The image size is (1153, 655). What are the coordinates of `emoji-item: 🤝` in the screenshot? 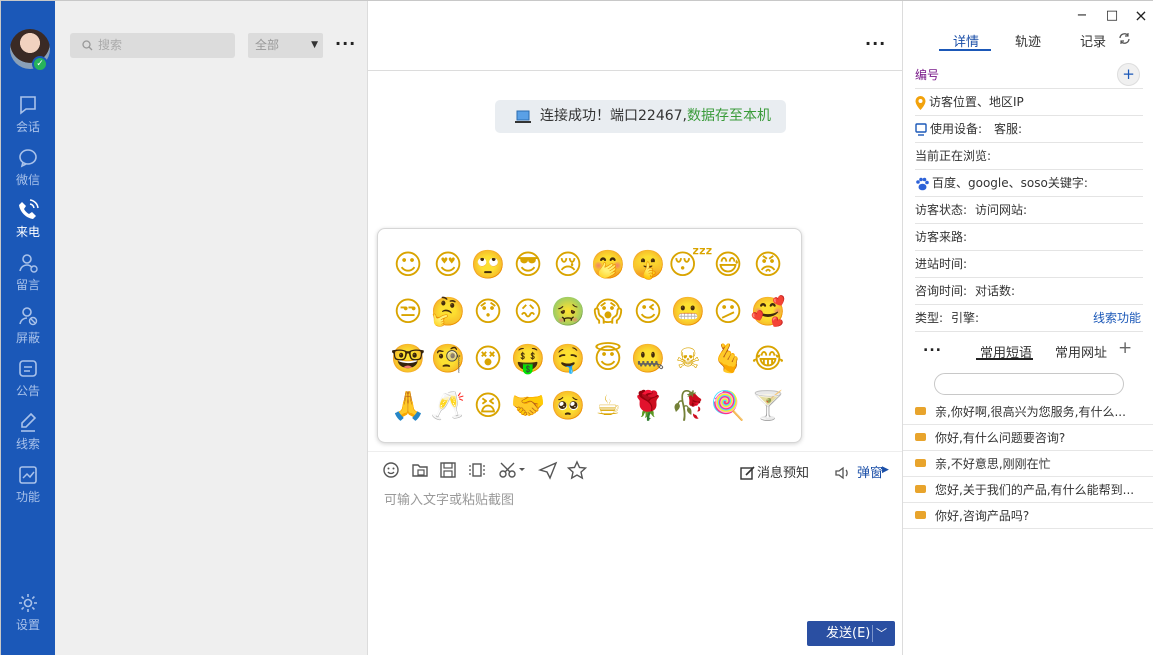 It's located at (528, 407).